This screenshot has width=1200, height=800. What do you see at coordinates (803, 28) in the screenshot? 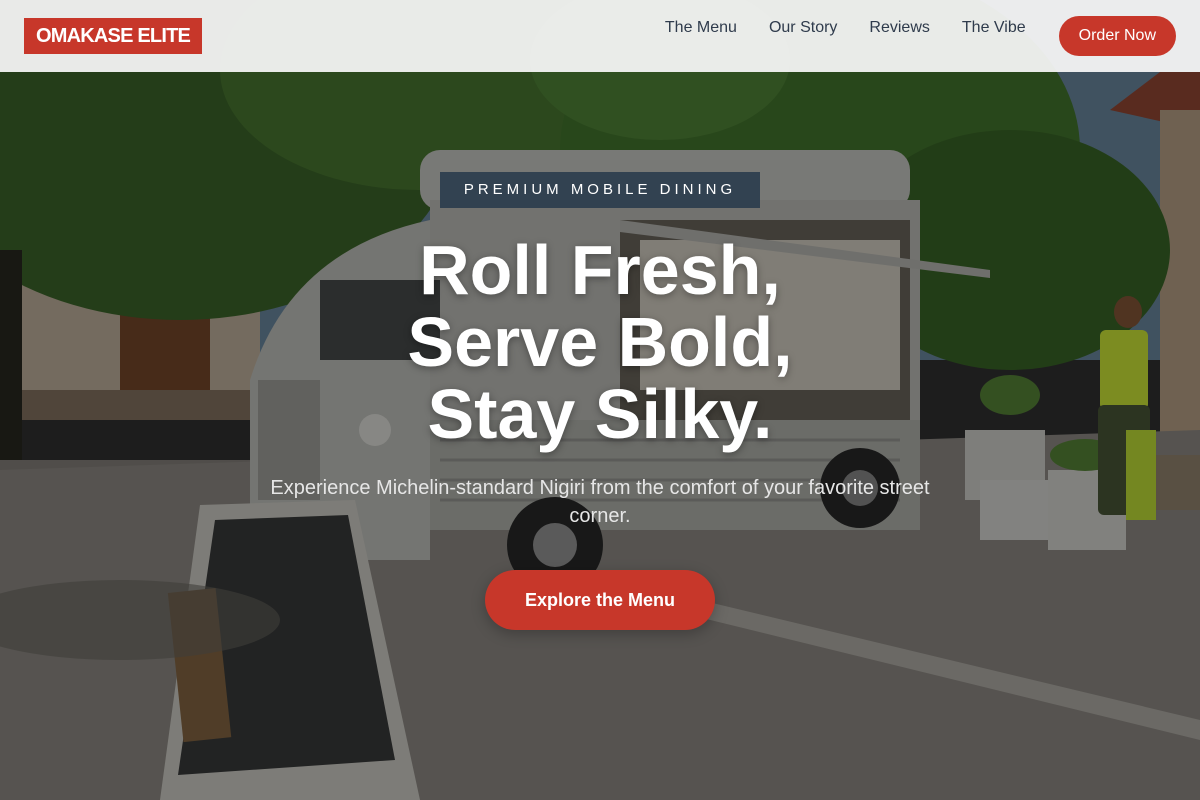
I see `nav-link-our-story: Our Story` at bounding box center [803, 28].